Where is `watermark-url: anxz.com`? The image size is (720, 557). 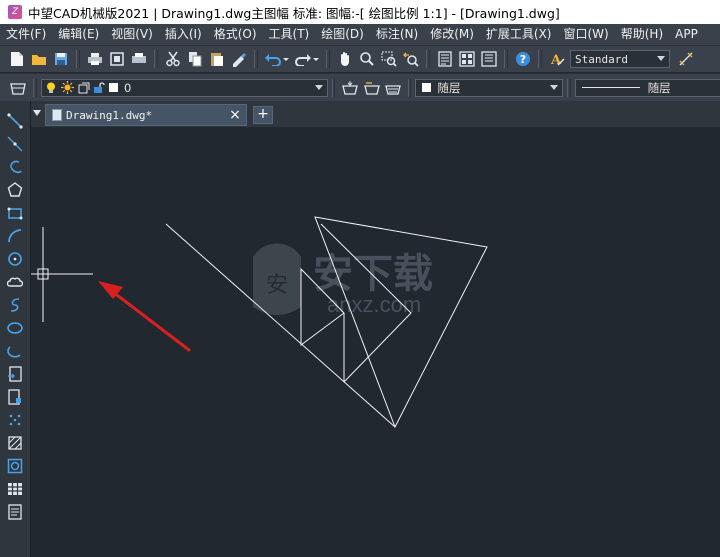
watermark-url: anxz.com is located at coordinates (374, 304).